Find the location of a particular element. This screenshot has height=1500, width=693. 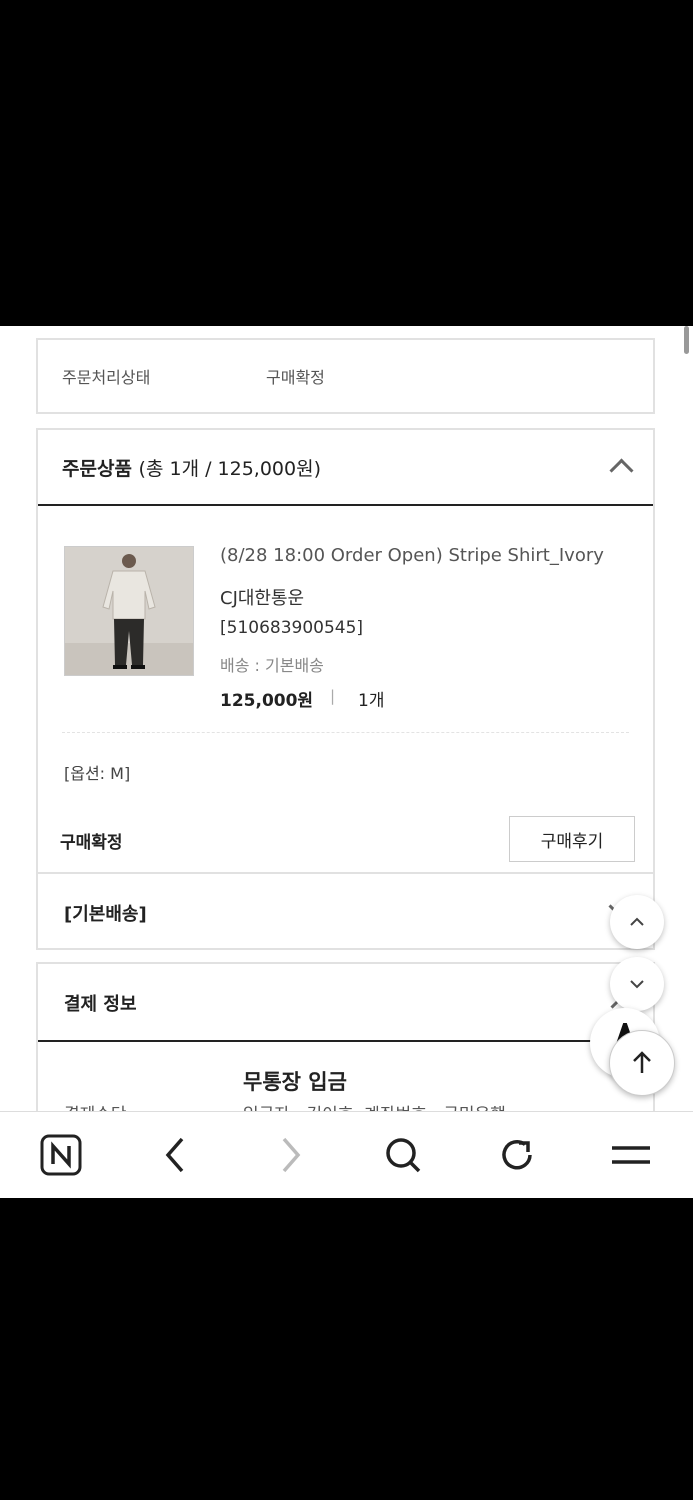

product-thumbnail is located at coordinates (129, 611).